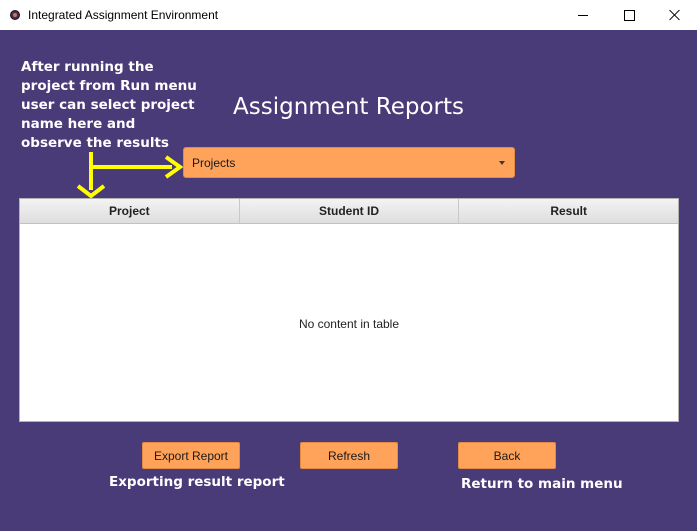 The height and width of the screenshot is (531, 697). I want to click on export-note: Exporting result report, so click(197, 482).